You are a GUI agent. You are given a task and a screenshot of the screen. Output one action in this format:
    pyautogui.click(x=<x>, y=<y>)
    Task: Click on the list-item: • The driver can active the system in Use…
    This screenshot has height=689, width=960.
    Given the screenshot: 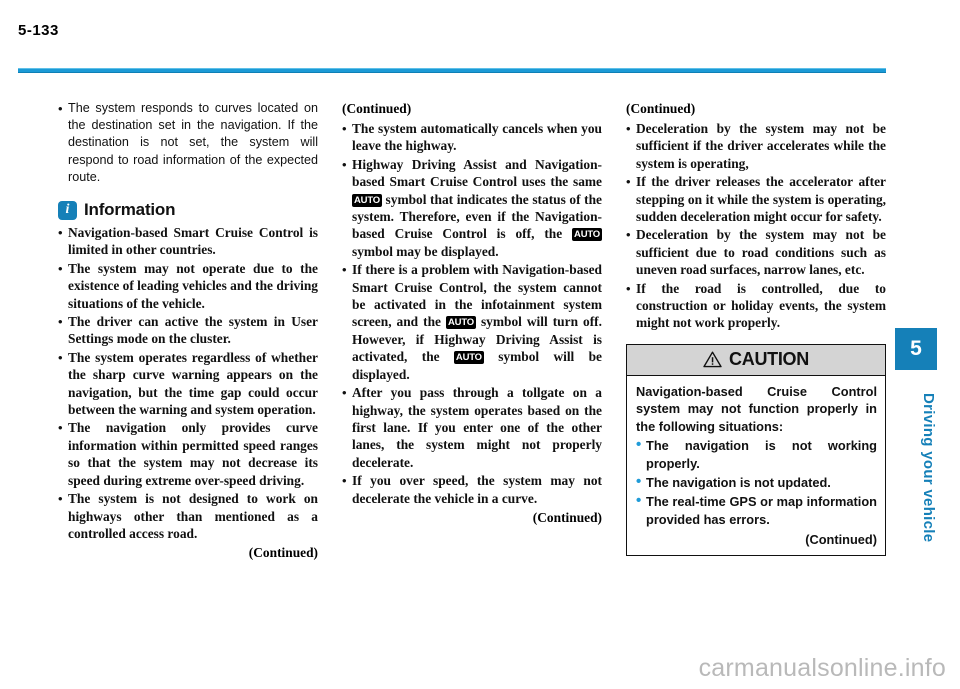 What is the action you would take?
    pyautogui.click(x=188, y=330)
    